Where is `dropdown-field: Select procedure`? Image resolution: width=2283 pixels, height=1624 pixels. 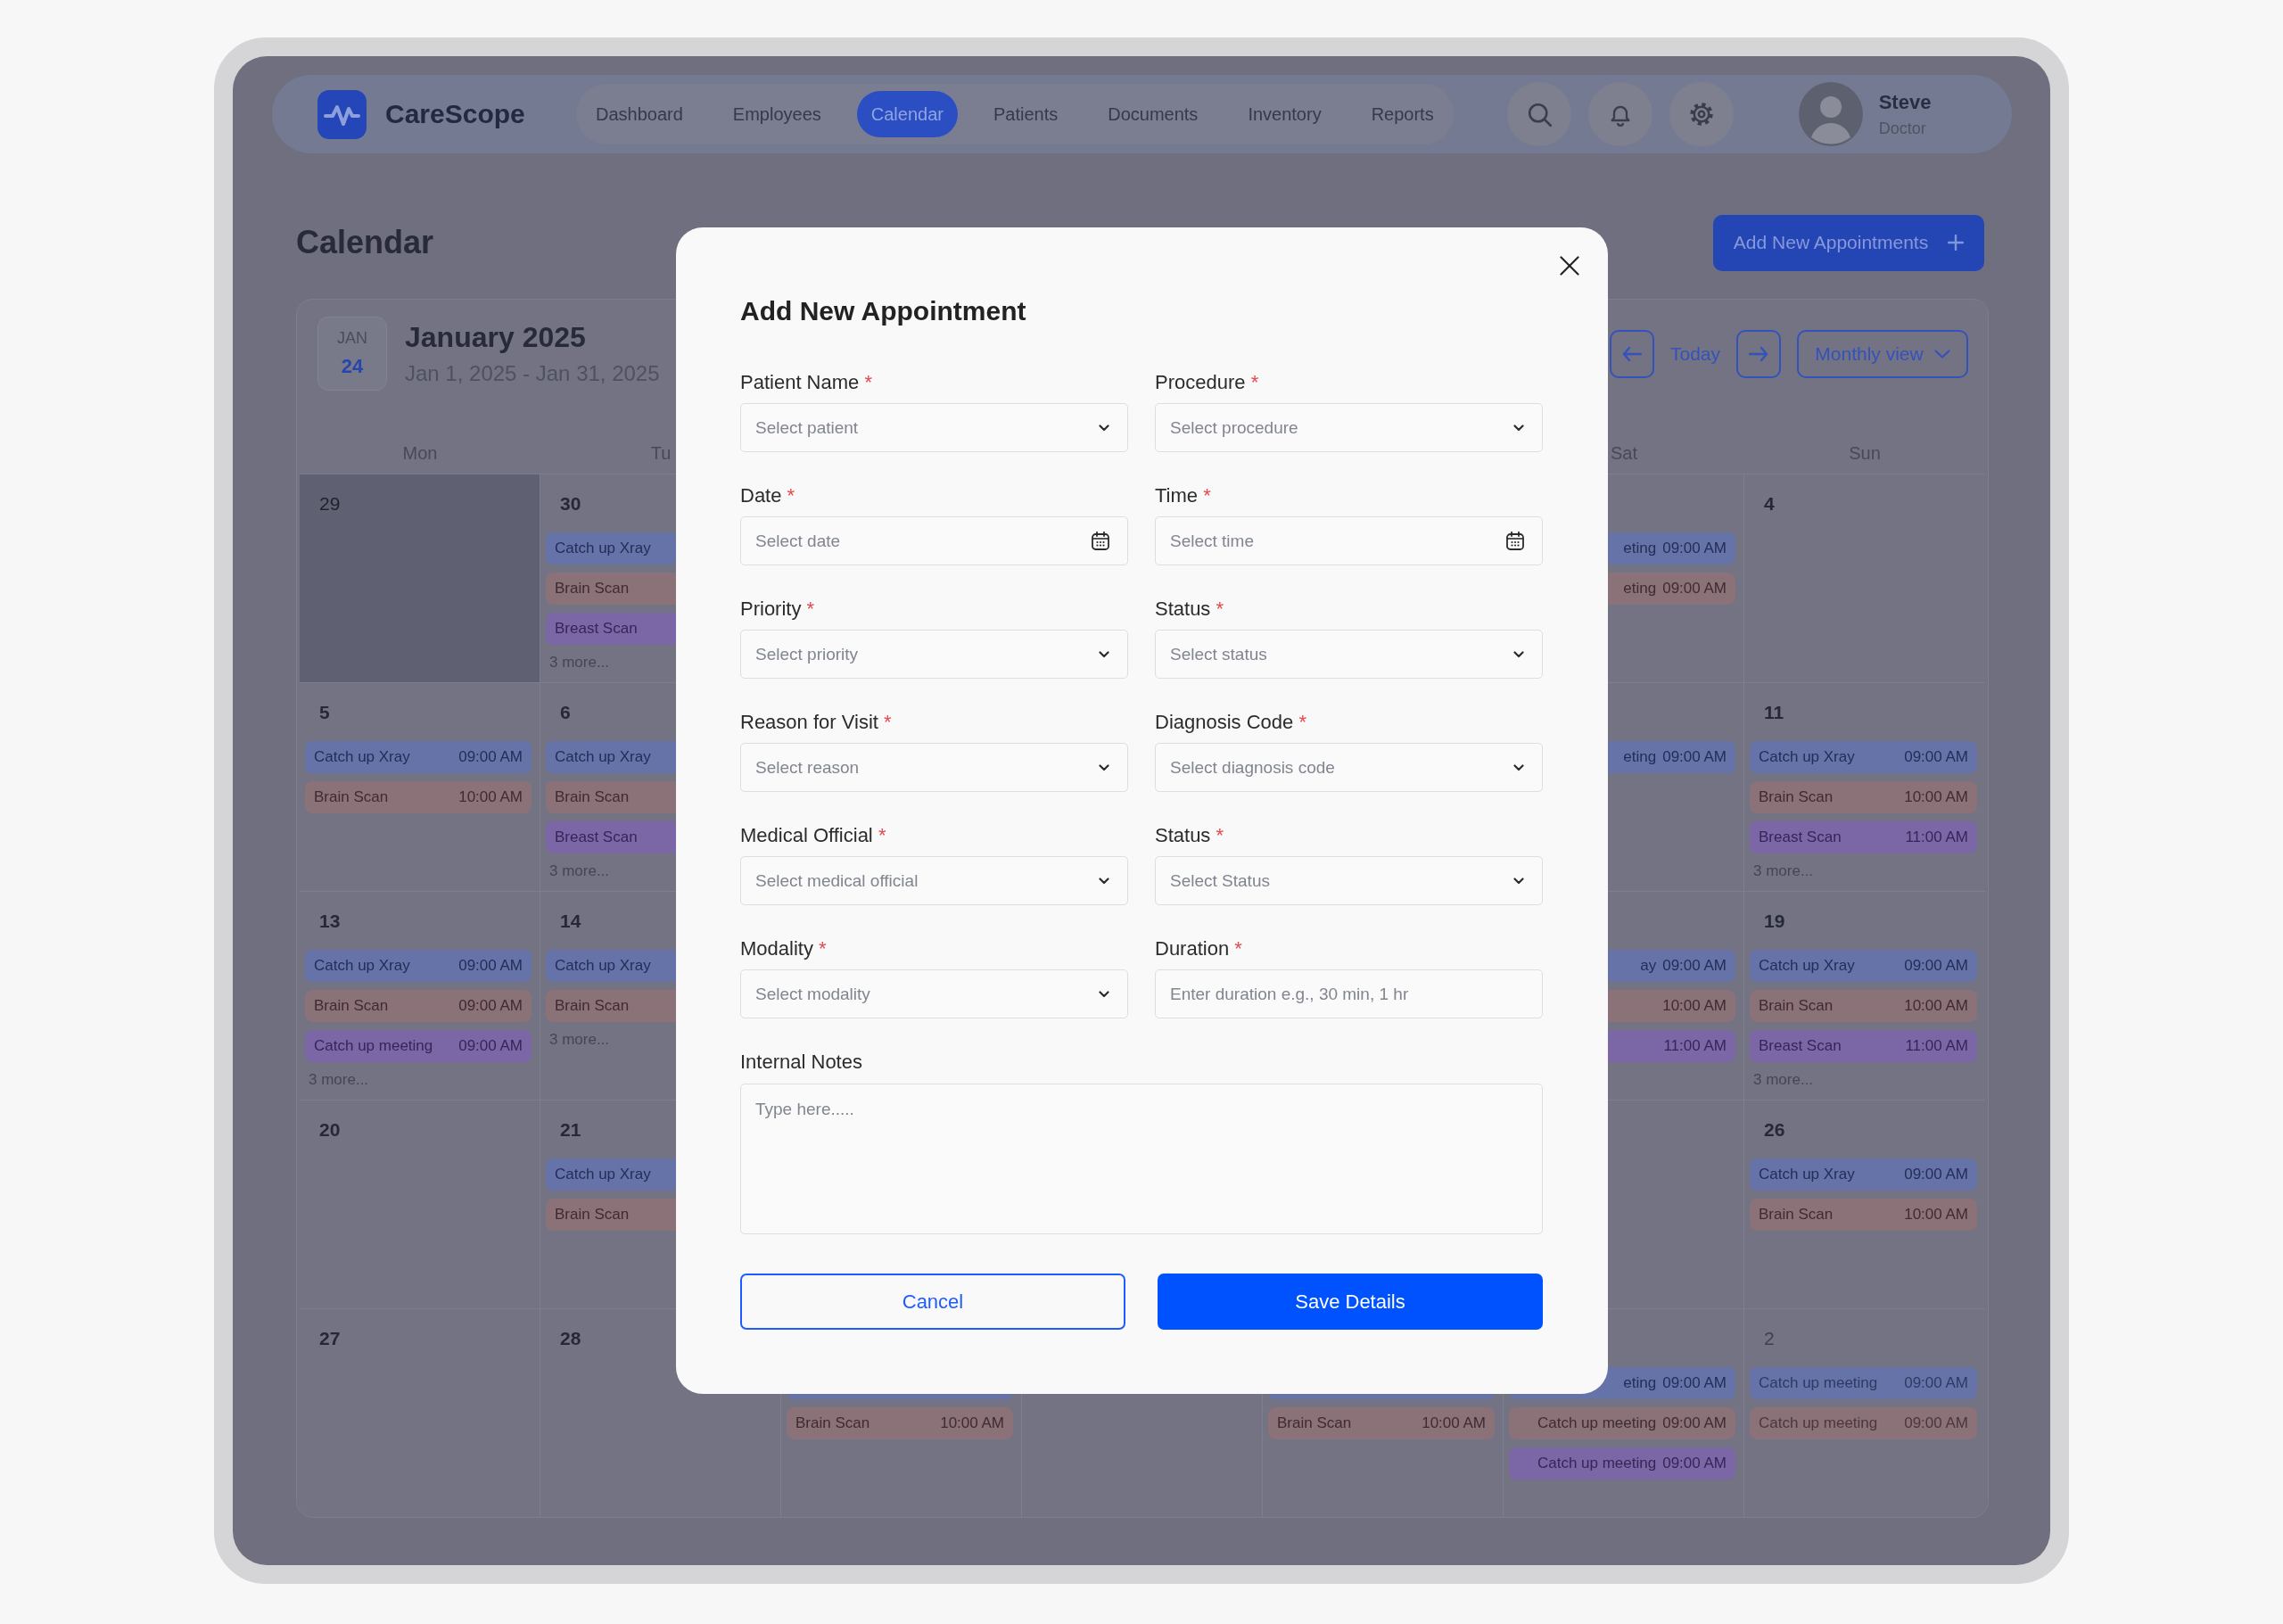
dropdown-field: Select procedure is located at coordinates (1349, 427).